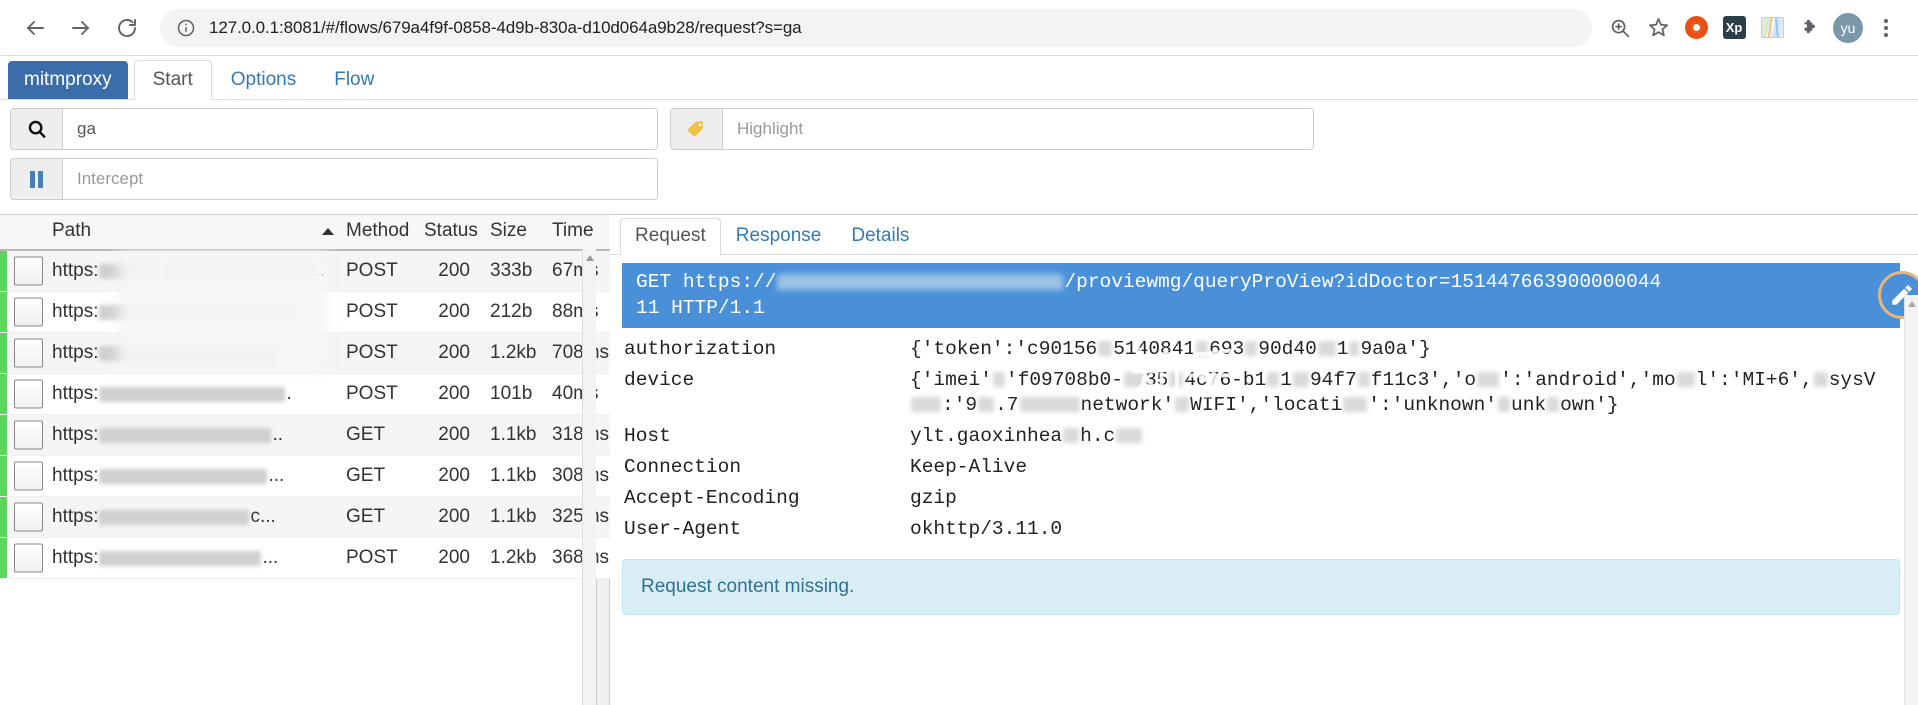  I want to click on extension-ubuntu-button, so click(1696, 28).